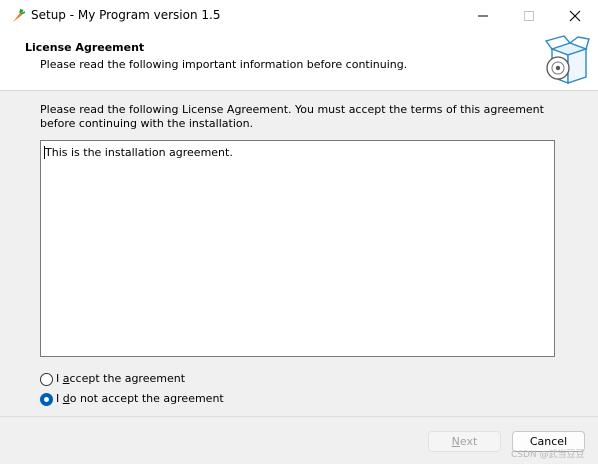 The image size is (598, 464). What do you see at coordinates (299, 15) in the screenshot?
I see `title-bar: Setup - My Program version 1.5` at bounding box center [299, 15].